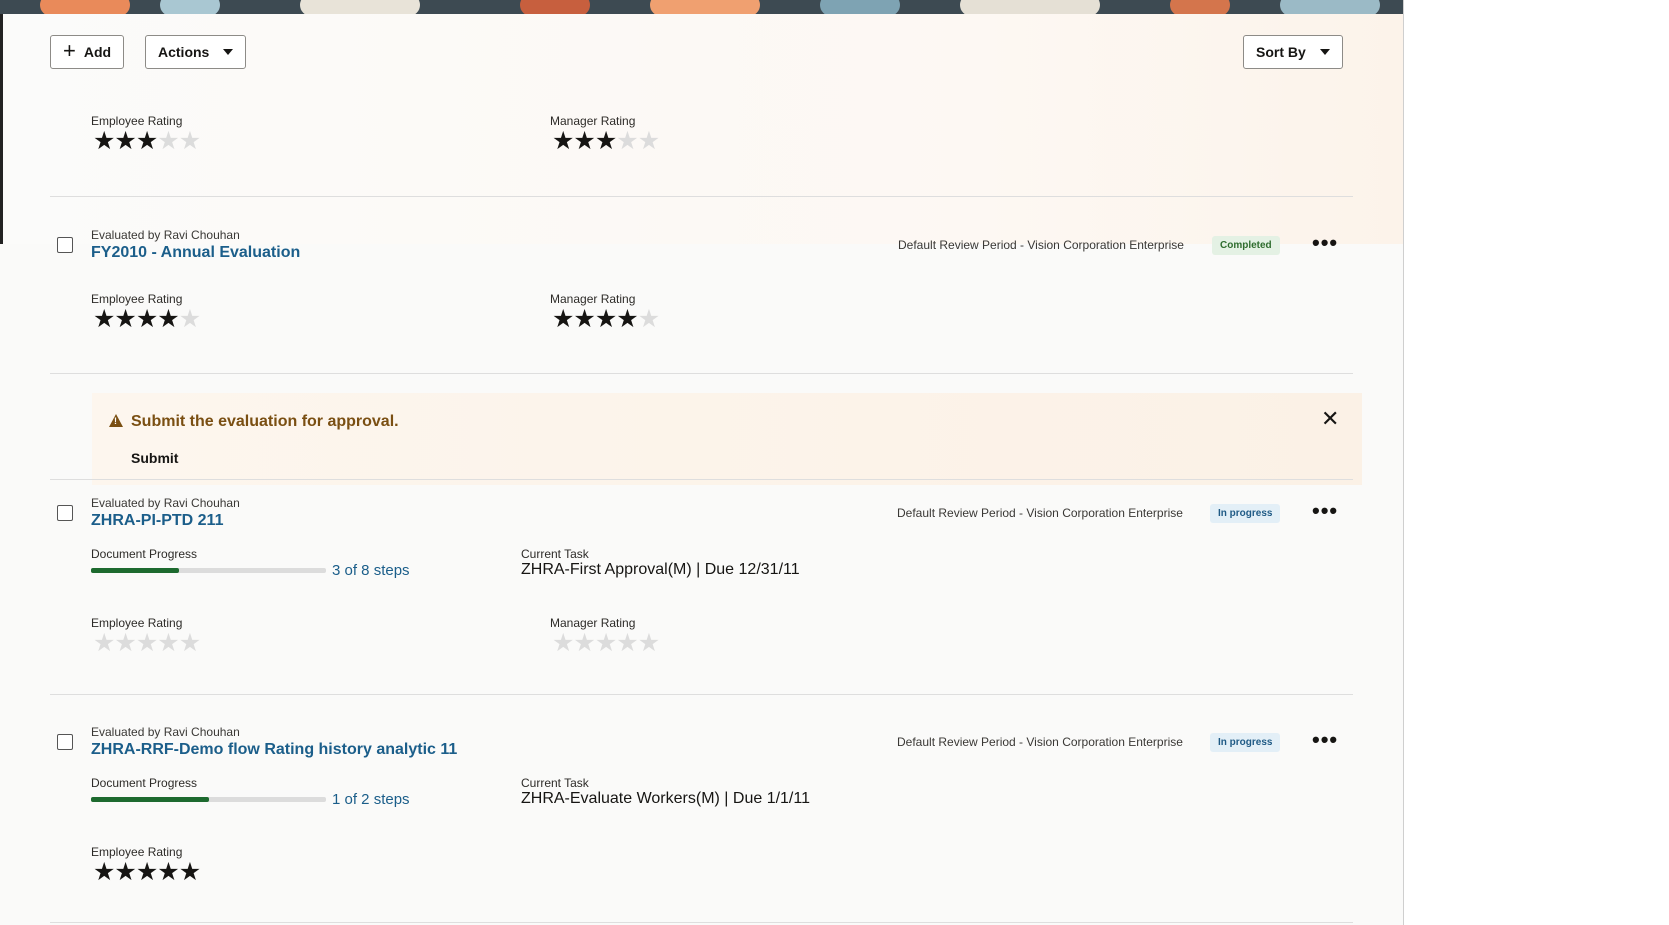 Image resolution: width=1669 pixels, height=925 pixels. I want to click on status-badge: Completed, so click(1246, 245).